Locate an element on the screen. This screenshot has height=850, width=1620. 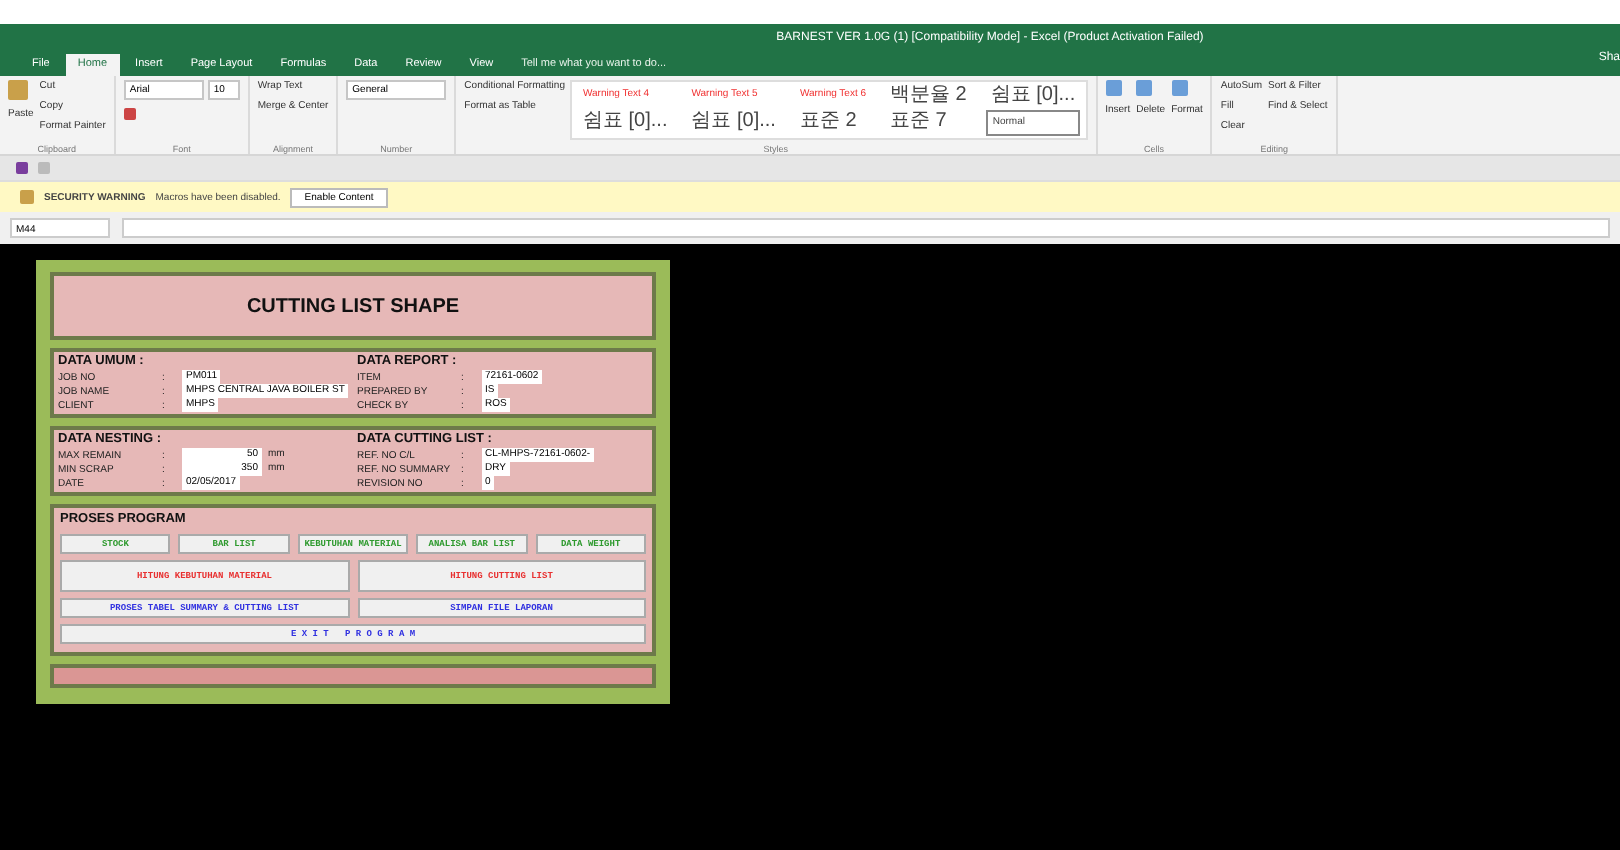
cell-style: 표준 2 is located at coordinates (833, 123).